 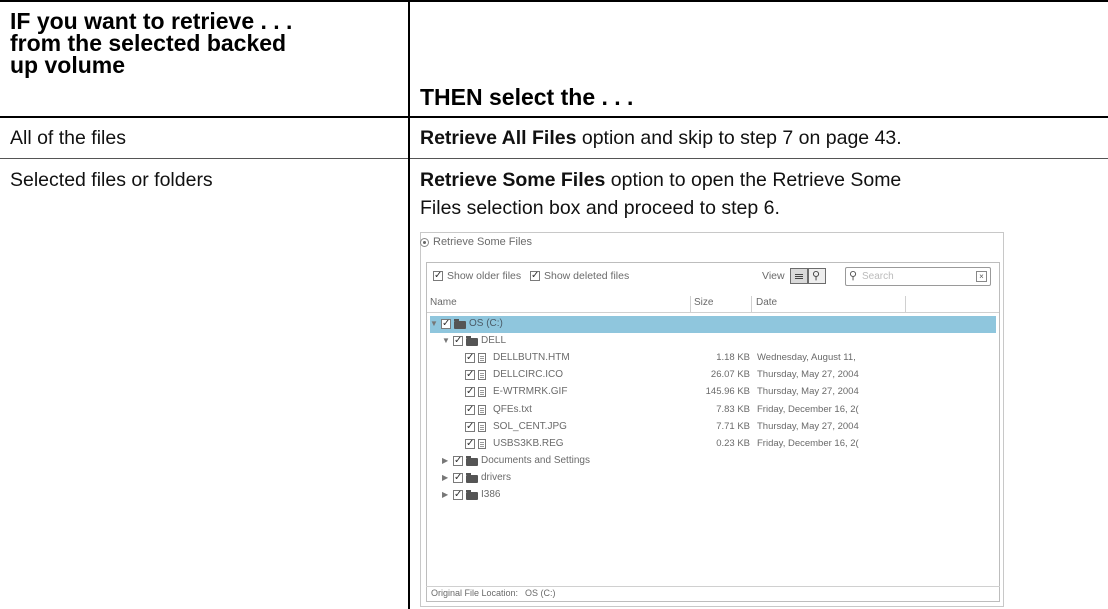 I want to click on tree-item-name: Documents and Settings, so click(x=535, y=460).